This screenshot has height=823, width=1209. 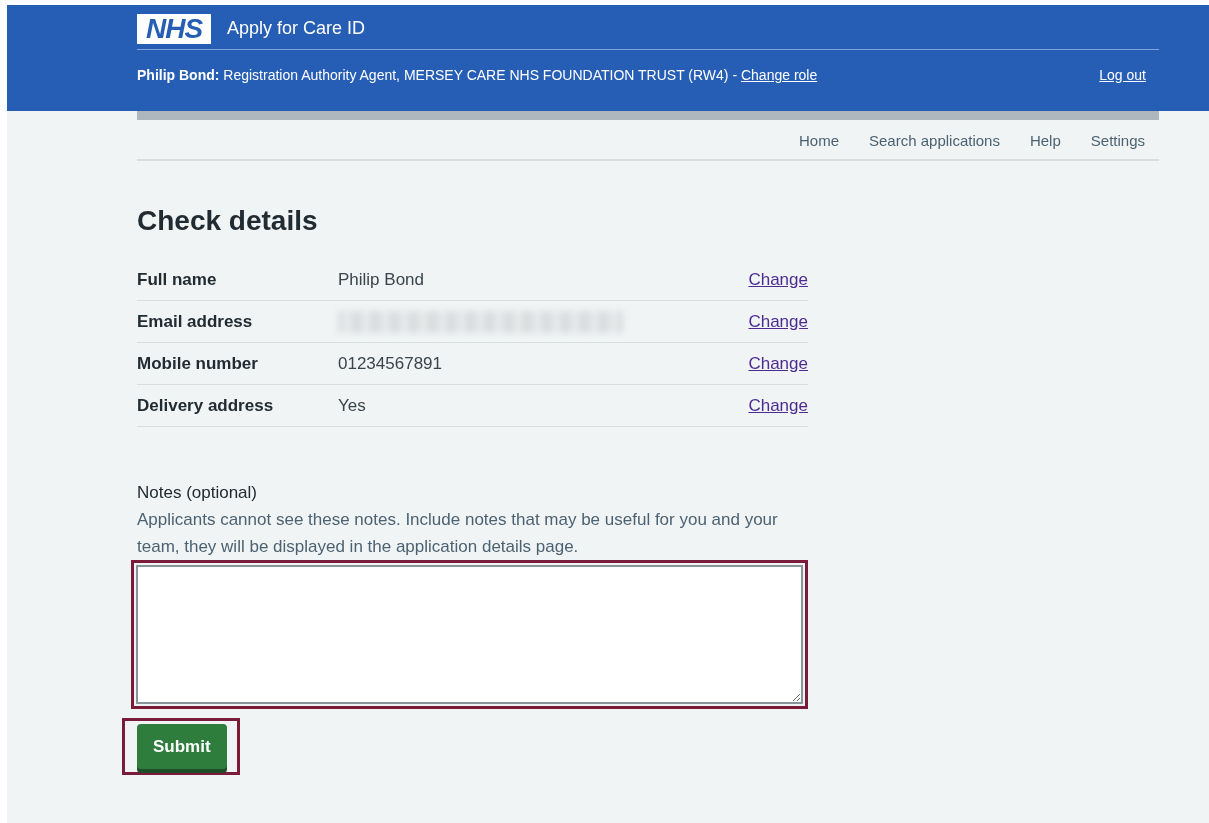 What do you see at coordinates (381, 279) in the screenshot?
I see `summary-value: Philip Bond` at bounding box center [381, 279].